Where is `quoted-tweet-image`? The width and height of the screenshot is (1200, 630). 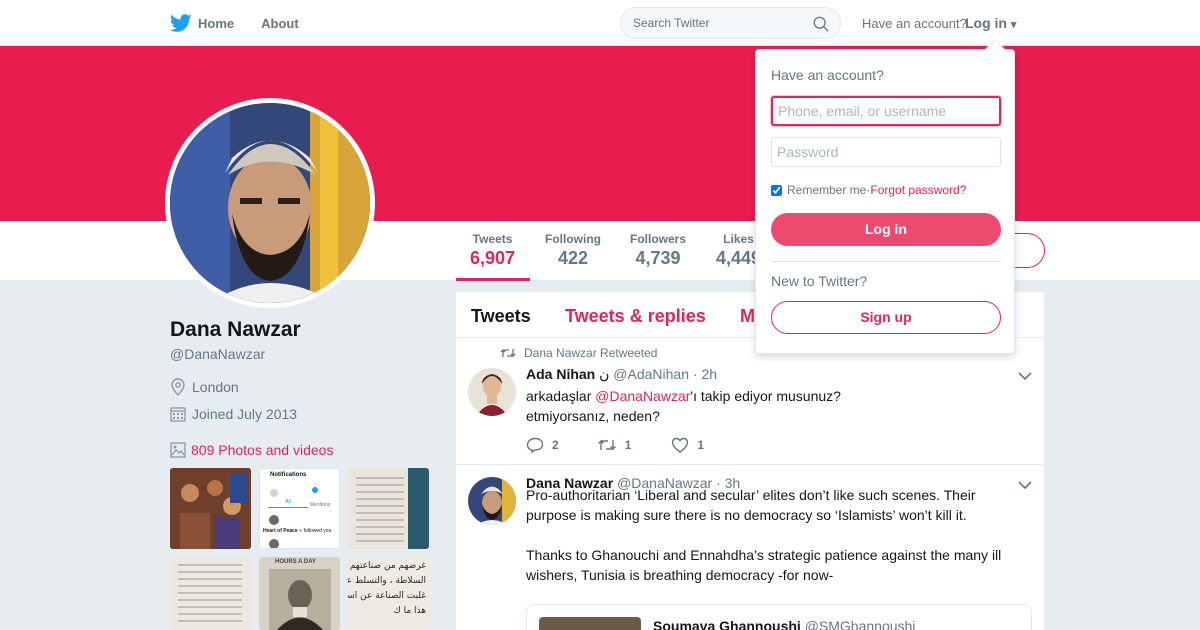
quoted-tweet-image is located at coordinates (590, 623).